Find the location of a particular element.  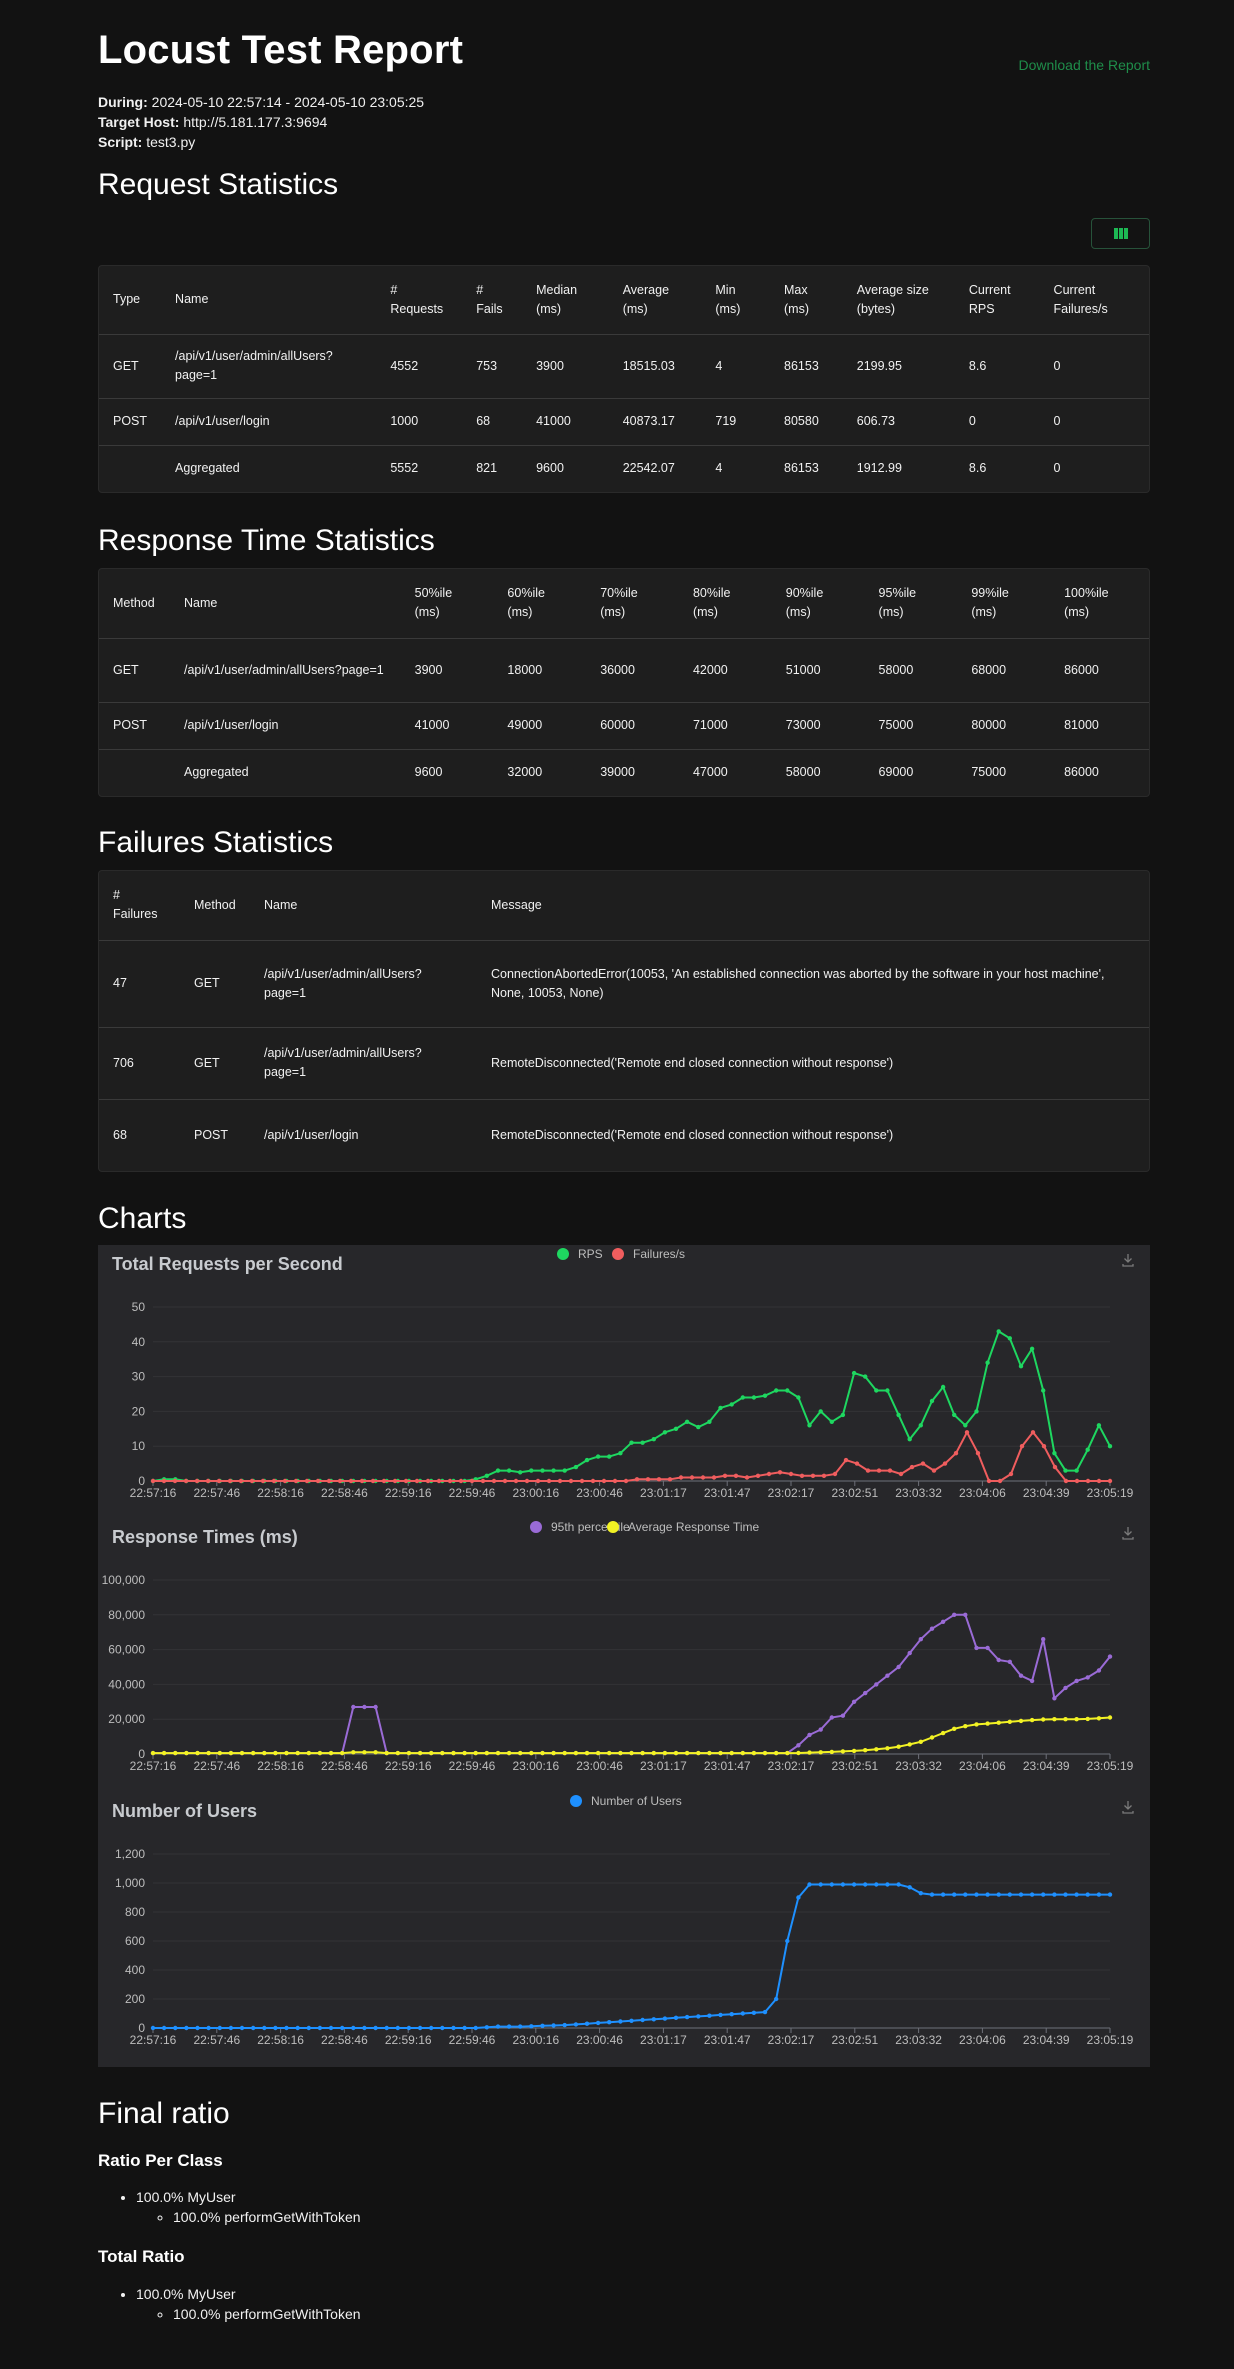

response-time-statistics-title: Response Time Statistics is located at coordinates (266, 540).